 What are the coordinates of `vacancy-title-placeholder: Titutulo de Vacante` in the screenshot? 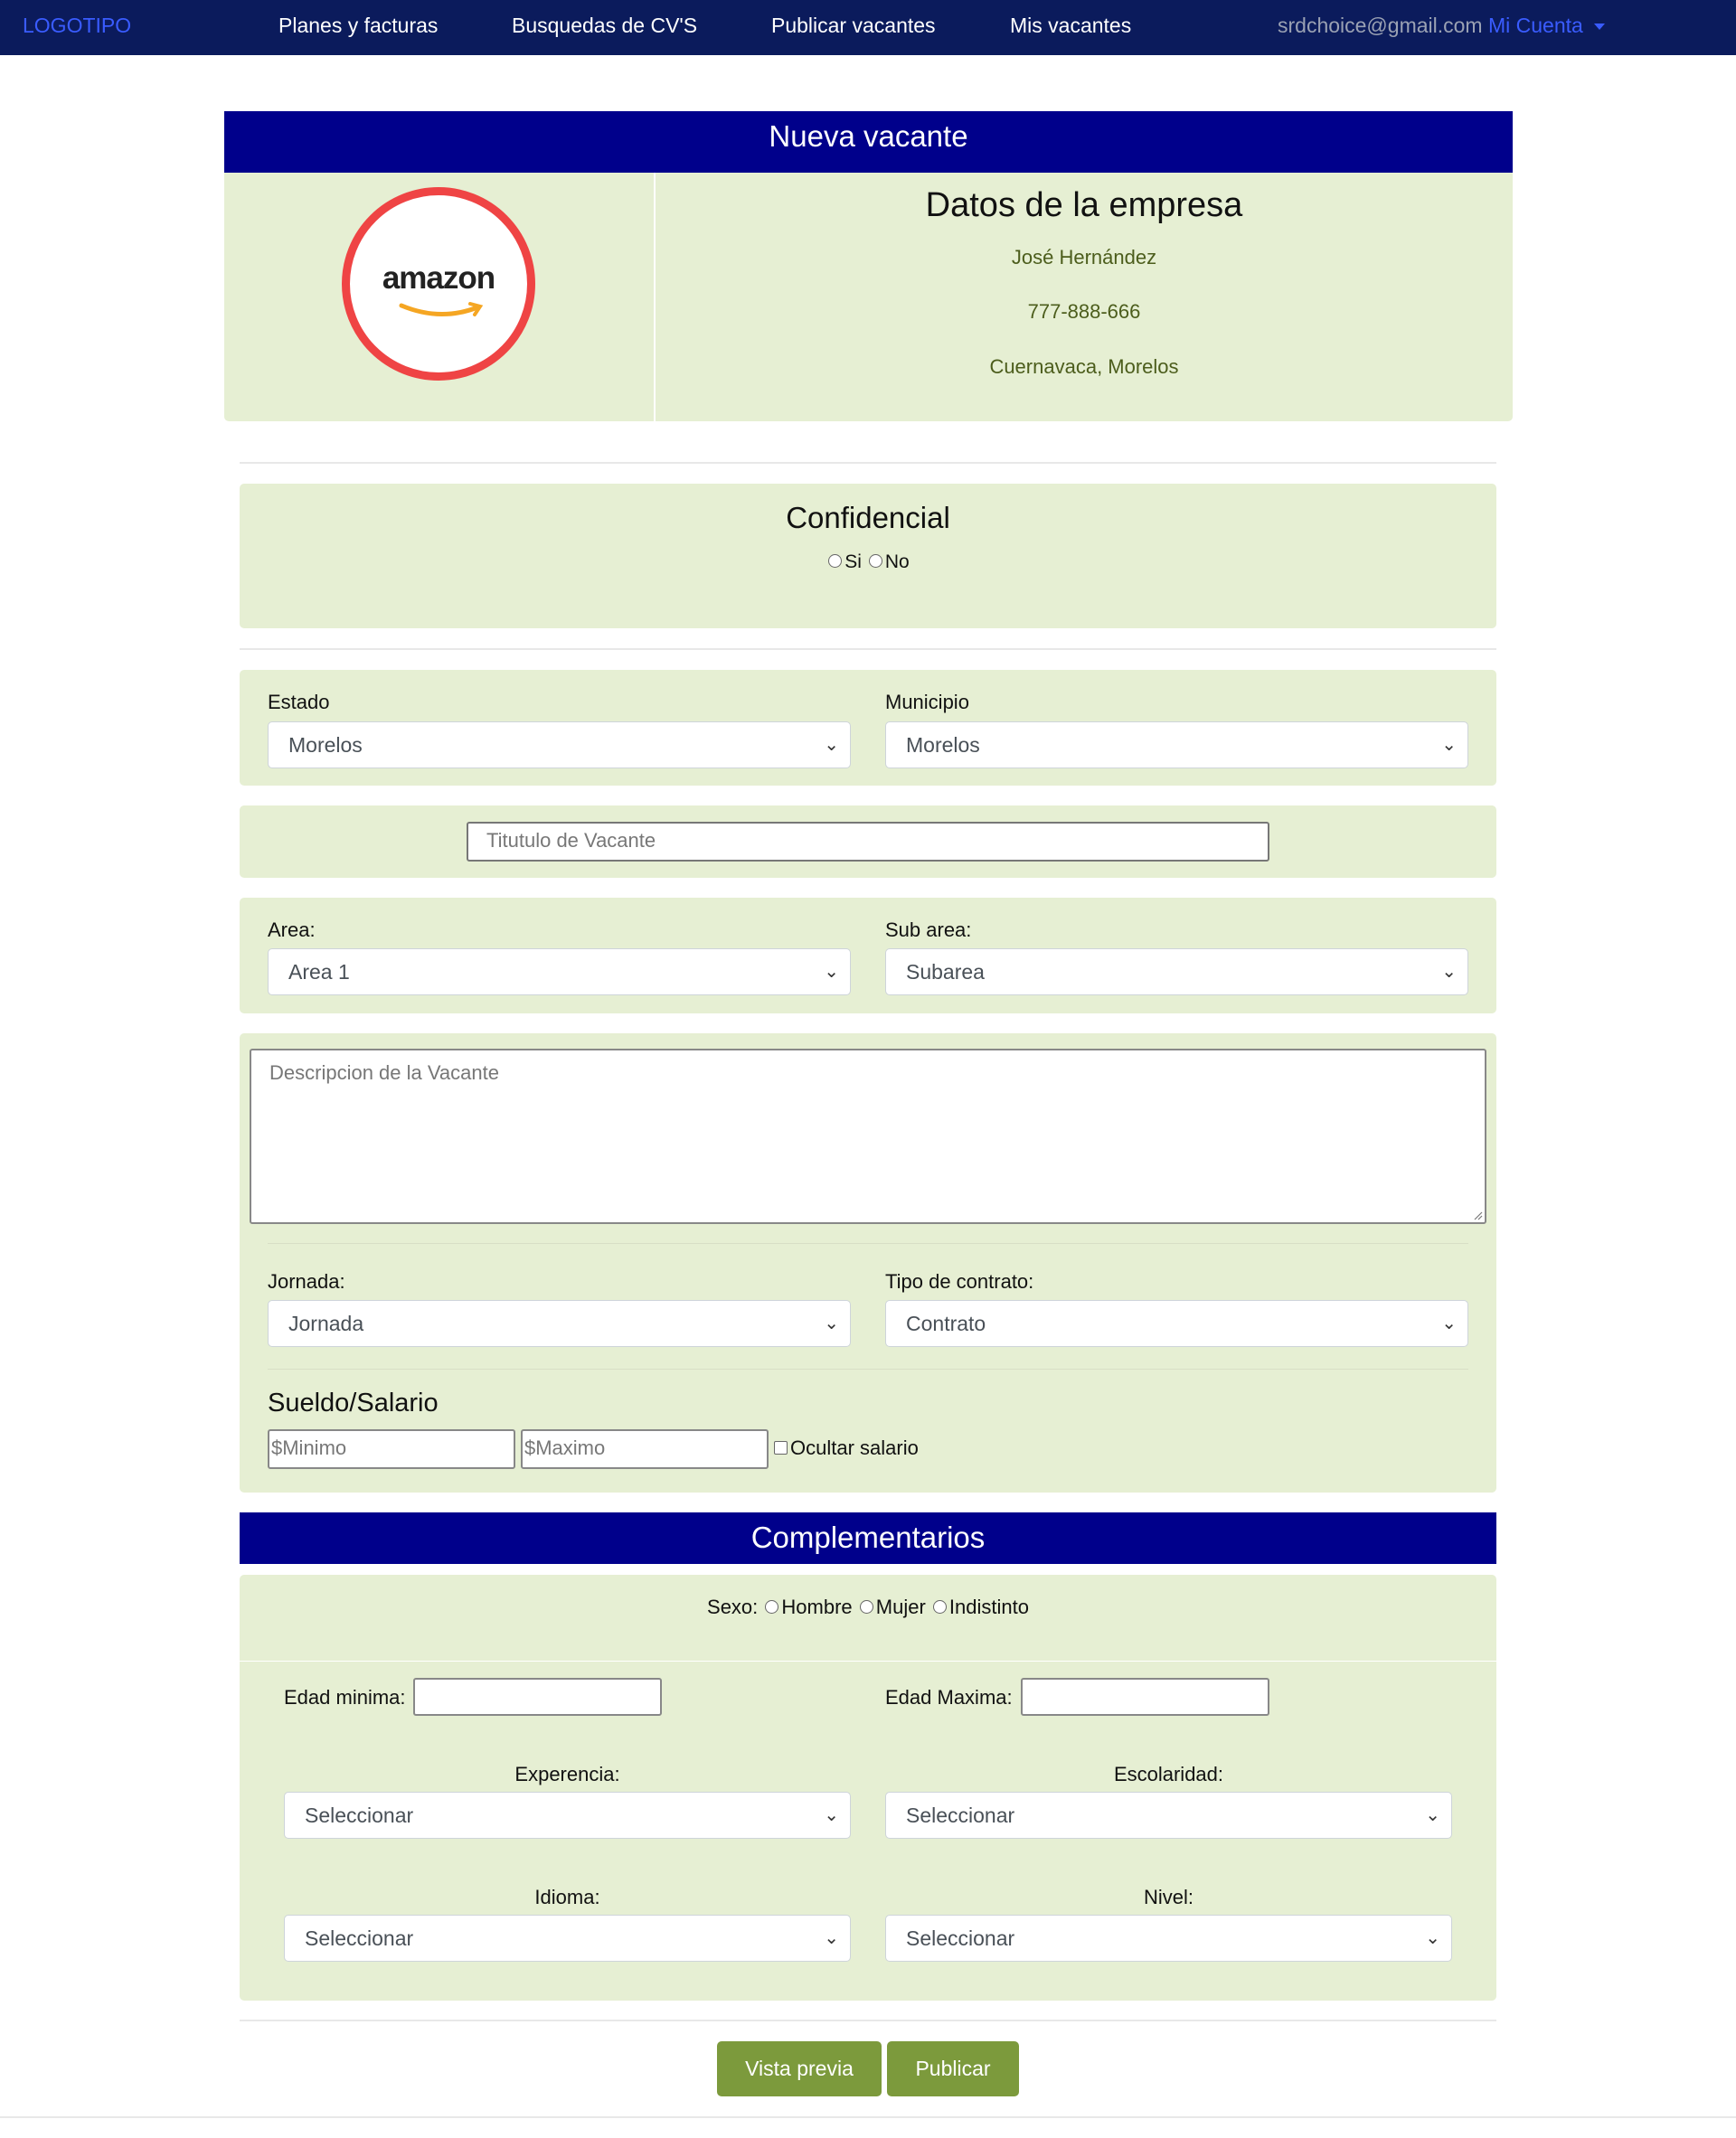 It's located at (571, 841).